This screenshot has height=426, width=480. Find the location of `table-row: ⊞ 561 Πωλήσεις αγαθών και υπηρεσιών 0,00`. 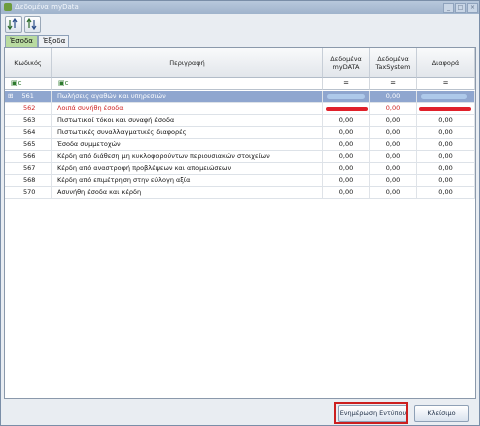

table-row: ⊞ 561 Πωλήσεις αγαθών και υπηρεσιών 0,00 is located at coordinates (240, 97).